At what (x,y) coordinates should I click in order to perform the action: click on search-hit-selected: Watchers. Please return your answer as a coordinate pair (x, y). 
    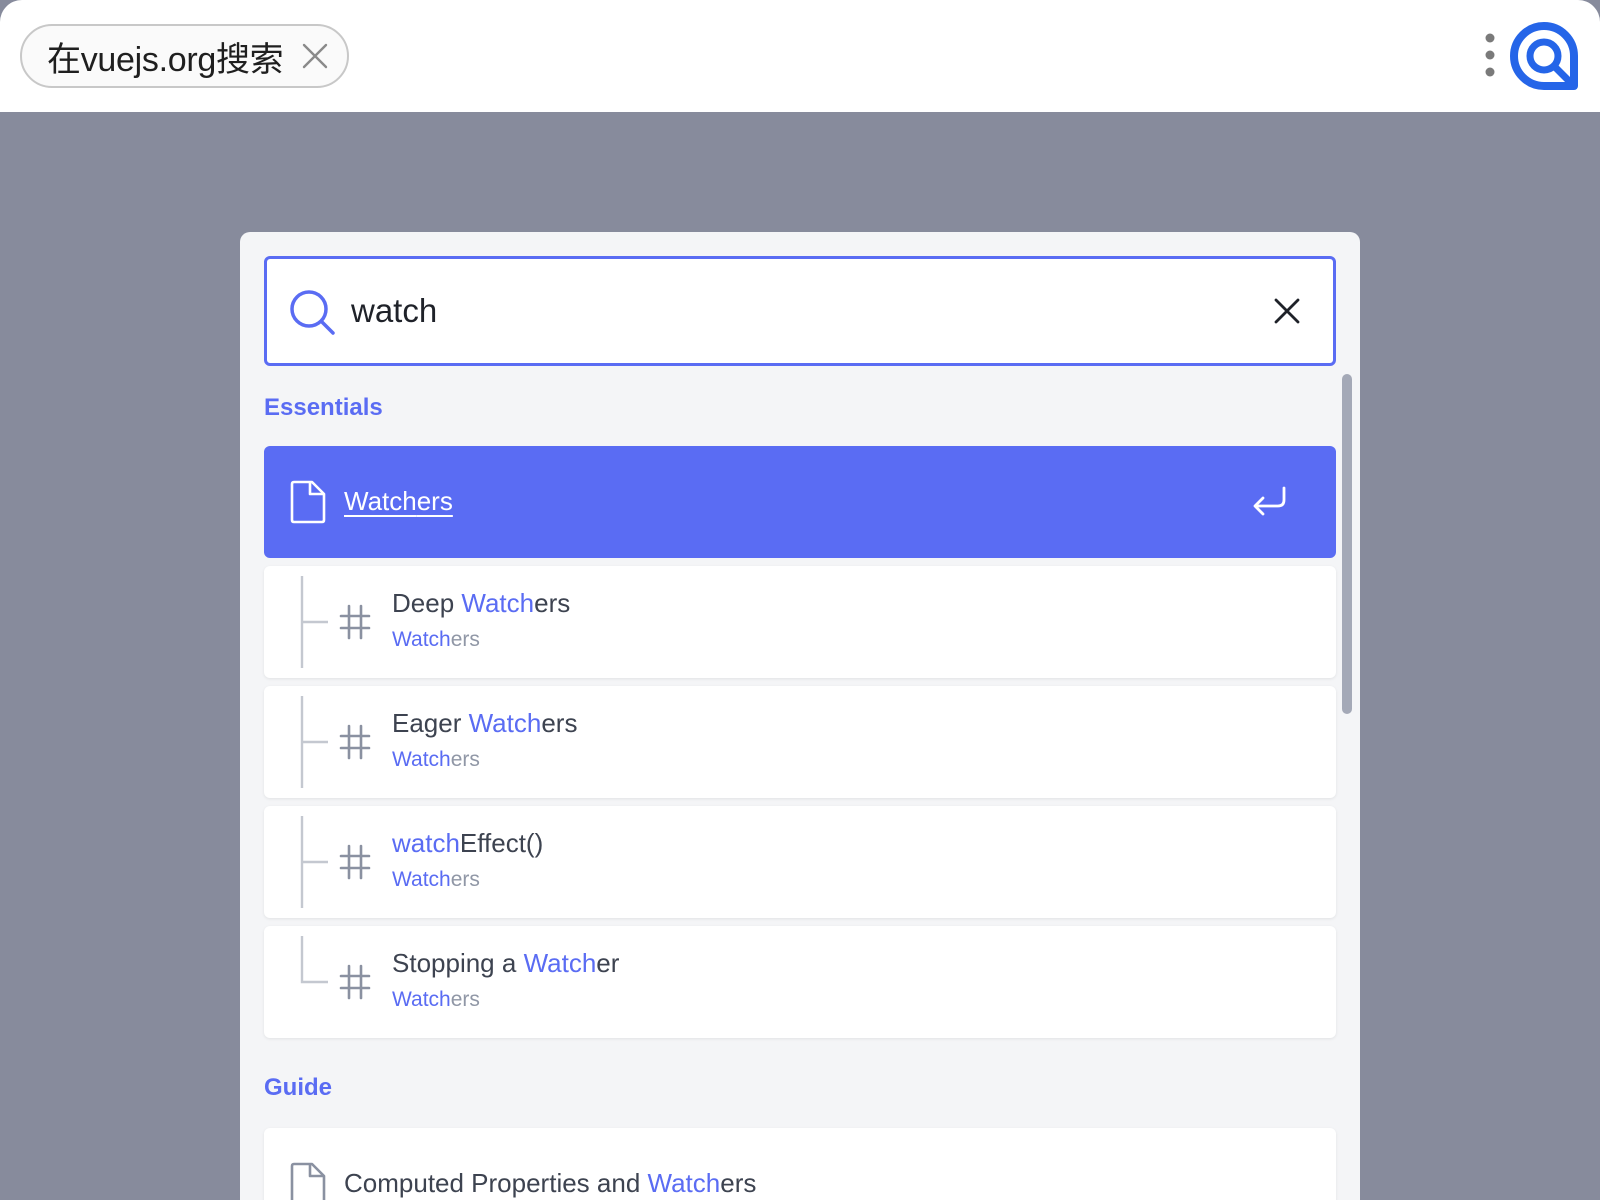
    Looking at the image, I should click on (800, 502).